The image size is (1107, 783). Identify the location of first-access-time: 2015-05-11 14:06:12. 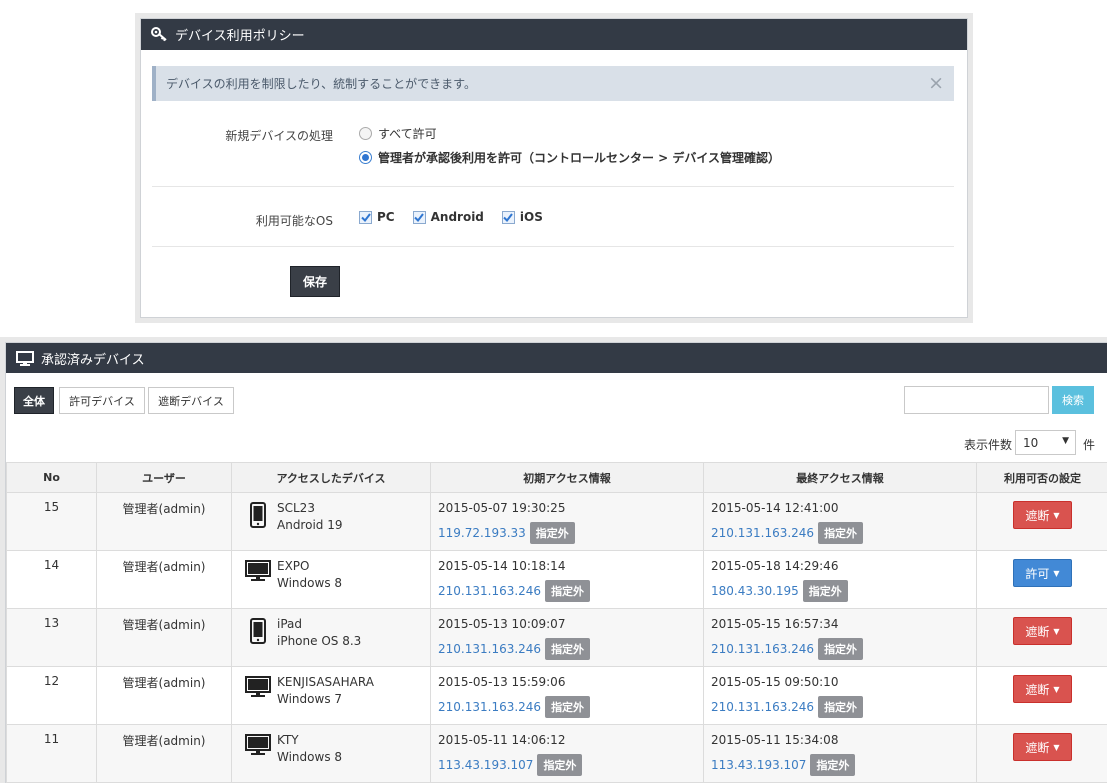
(502, 740).